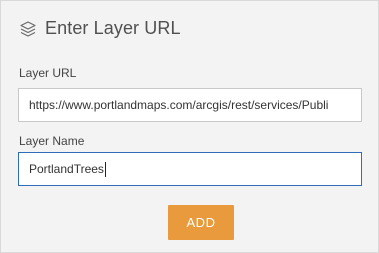  What do you see at coordinates (190, 169) in the screenshot?
I see `layer-name-input: PortlandTrees` at bounding box center [190, 169].